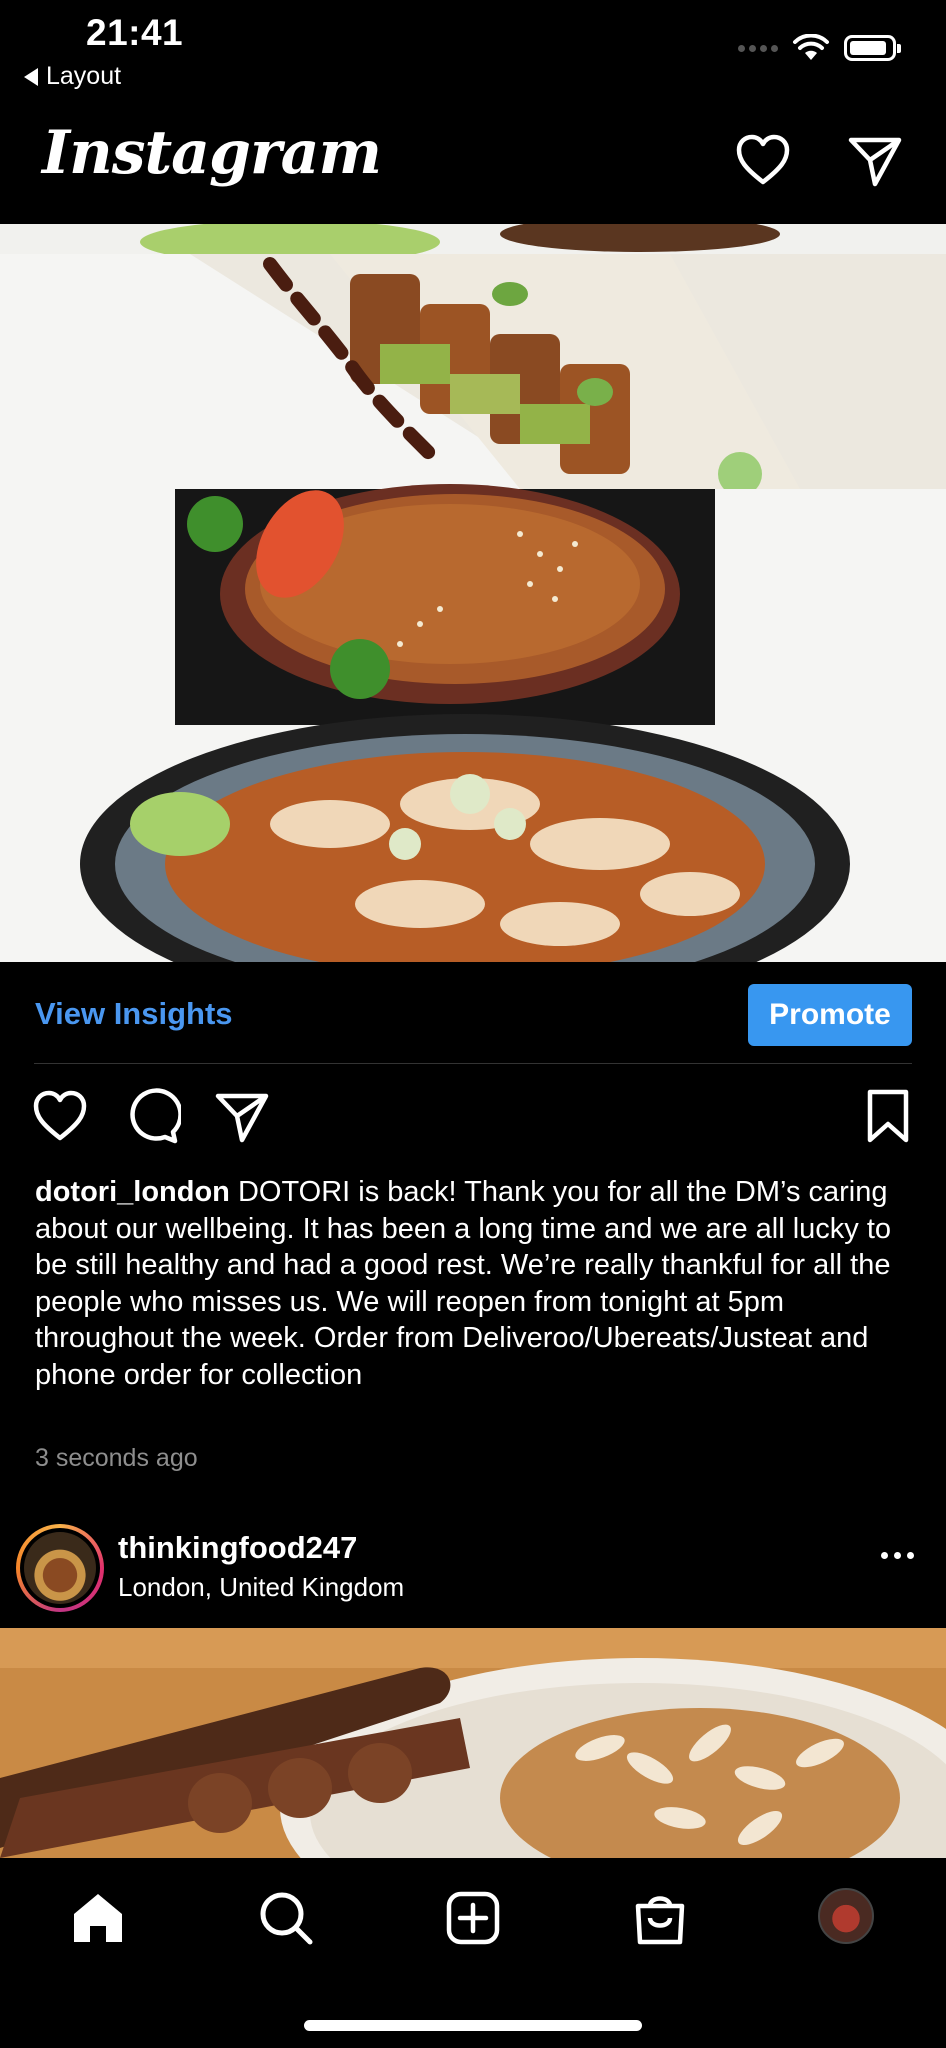 This screenshot has width=946, height=2048. What do you see at coordinates (151, 1116) in the screenshot?
I see `comment-icon` at bounding box center [151, 1116].